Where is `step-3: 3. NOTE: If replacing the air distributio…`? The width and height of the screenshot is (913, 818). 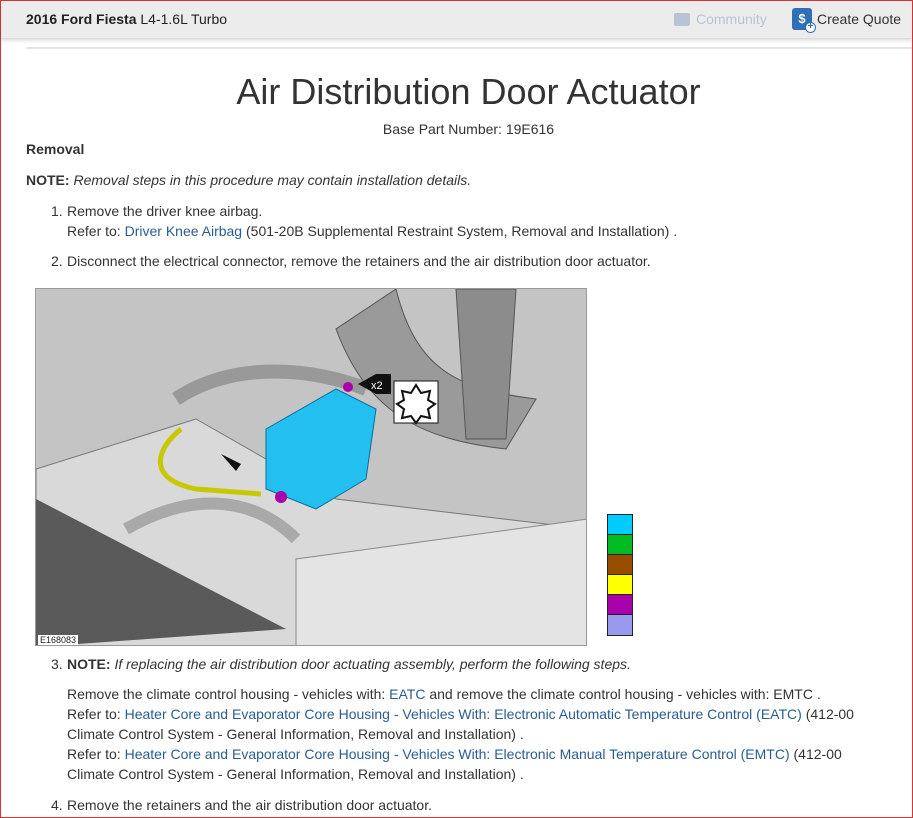
step-3: 3. NOTE: If replacing the air distributio… is located at coordinates (452, 719).